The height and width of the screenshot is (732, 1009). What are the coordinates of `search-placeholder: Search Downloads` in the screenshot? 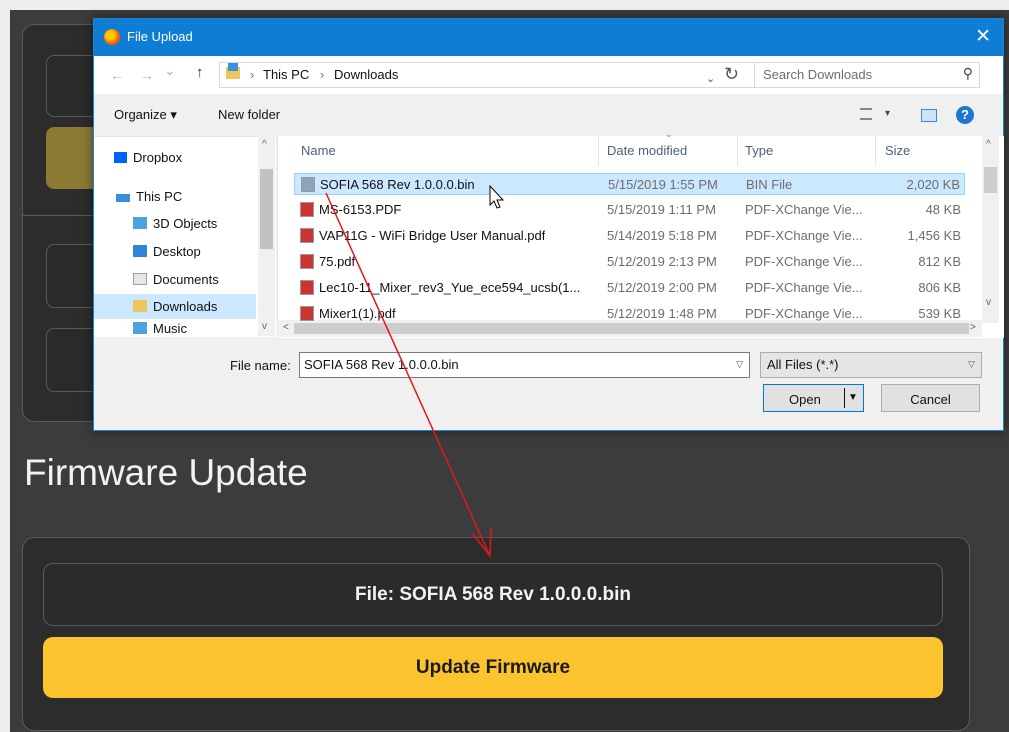 It's located at (818, 74).